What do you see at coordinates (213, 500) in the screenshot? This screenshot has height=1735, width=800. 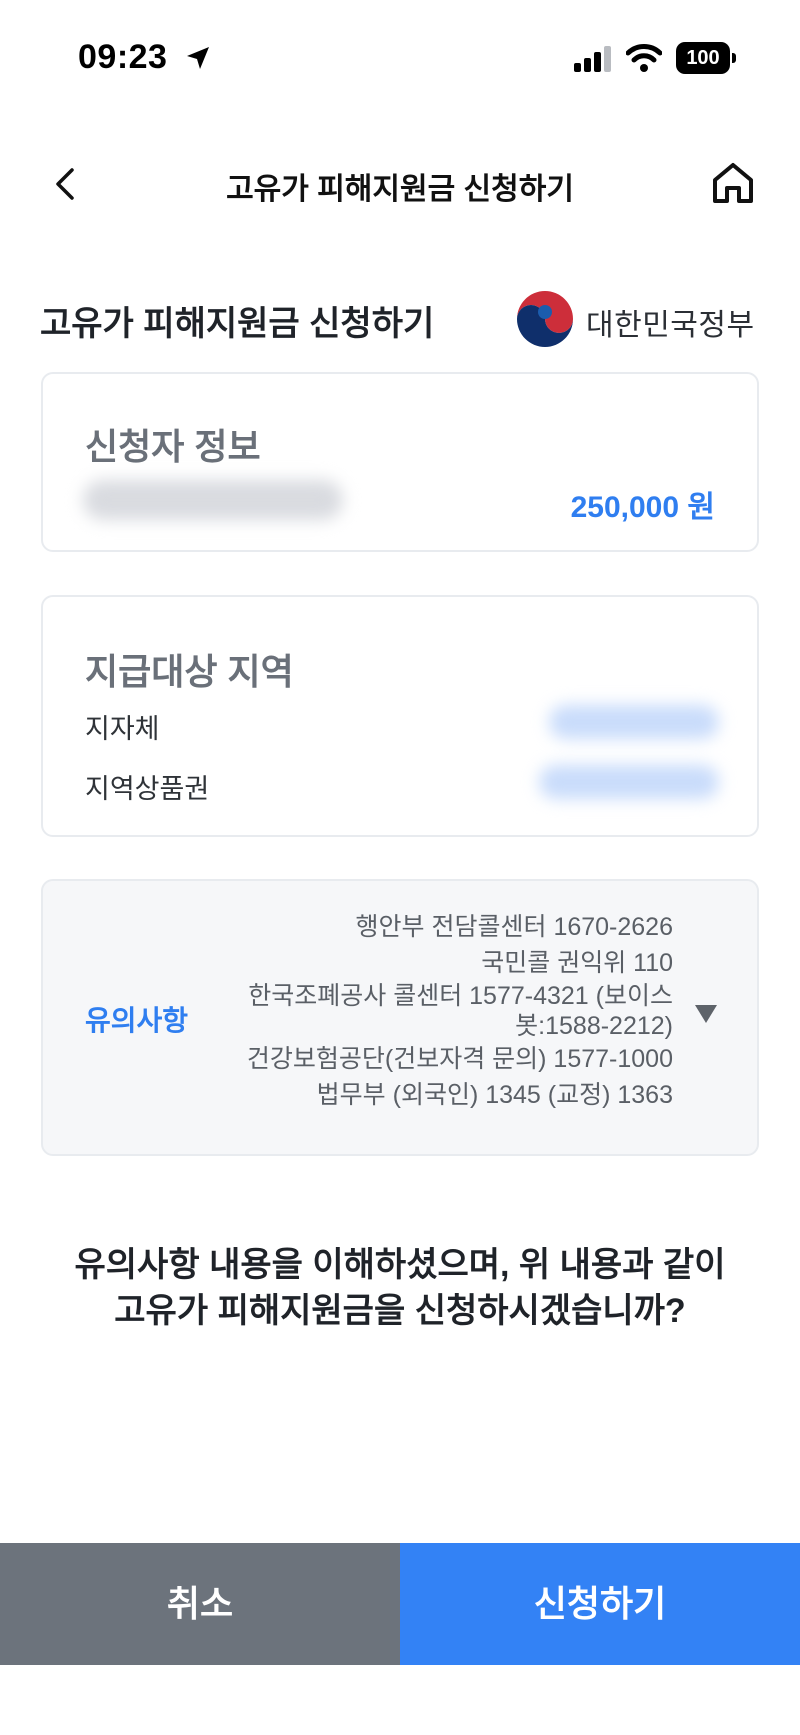 I see `blurred-applicant-name` at bounding box center [213, 500].